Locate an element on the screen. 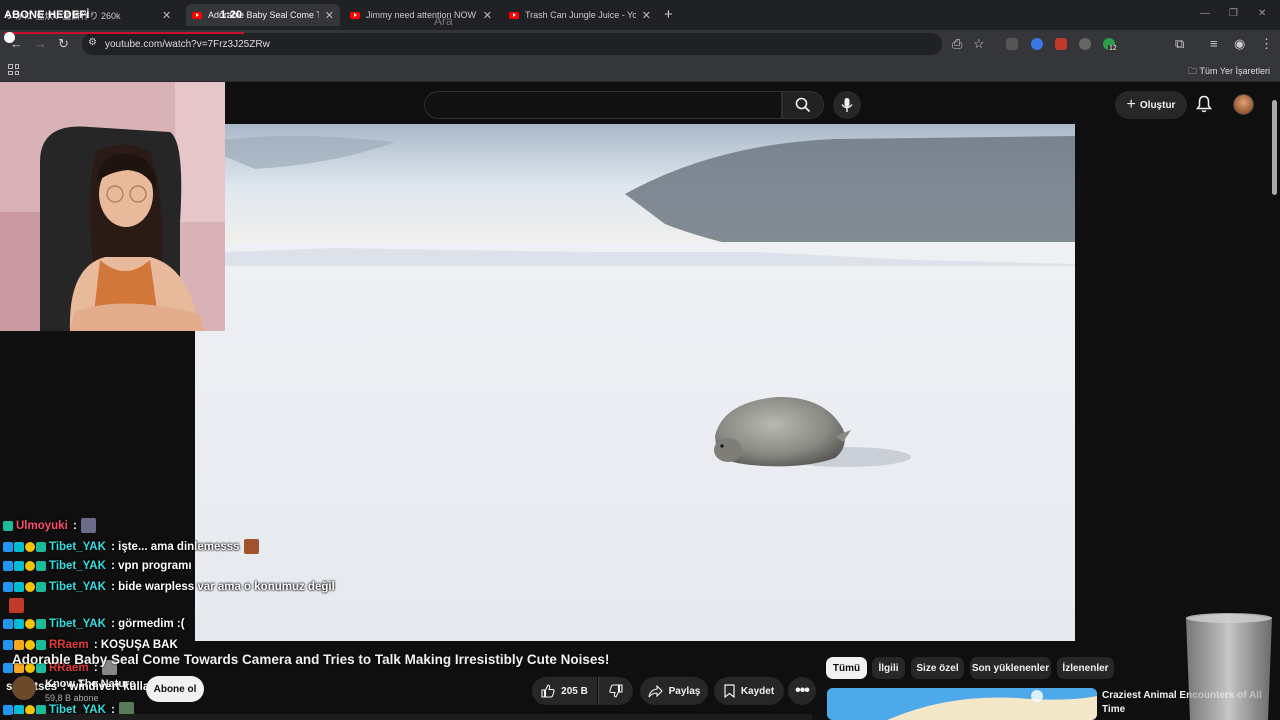 This screenshot has height=720, width=1280. notifications-bell-icon is located at coordinates (1204, 104).